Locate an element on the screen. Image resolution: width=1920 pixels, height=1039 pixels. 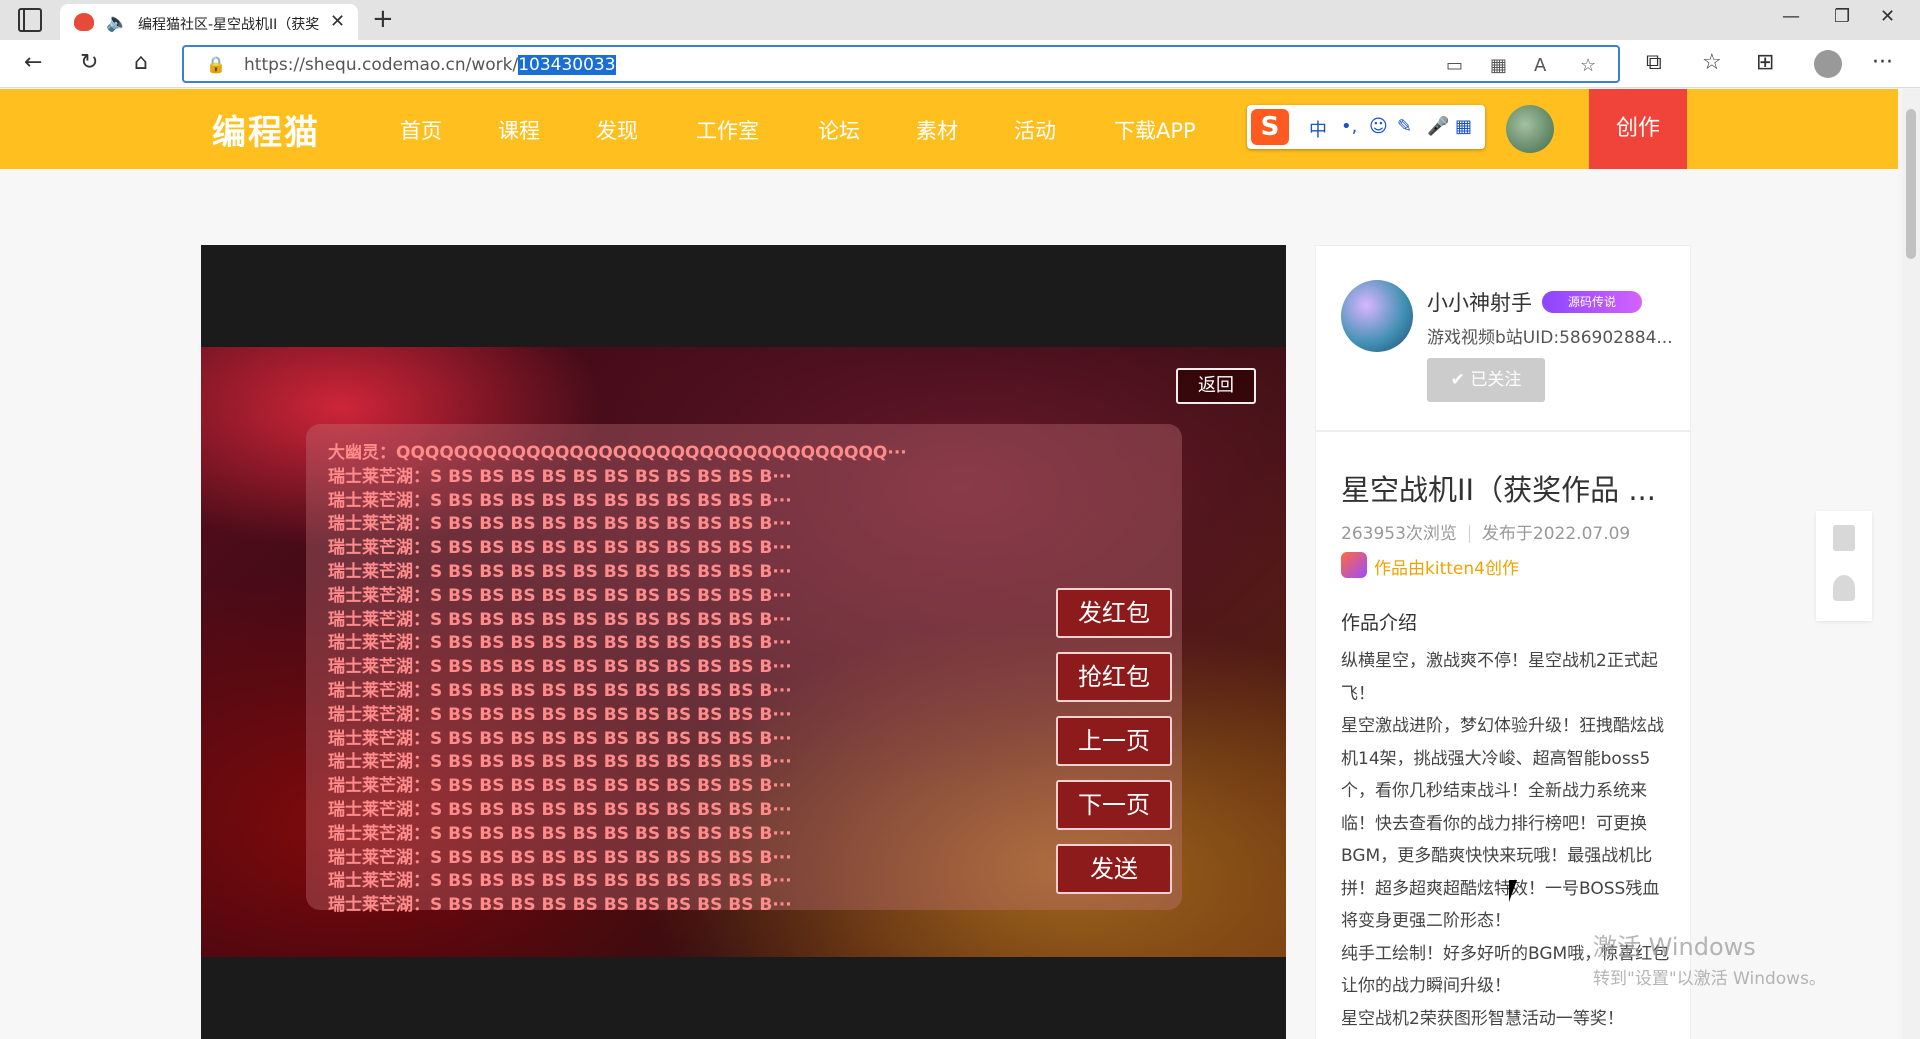
send-button: 发送 is located at coordinates (1114, 869).